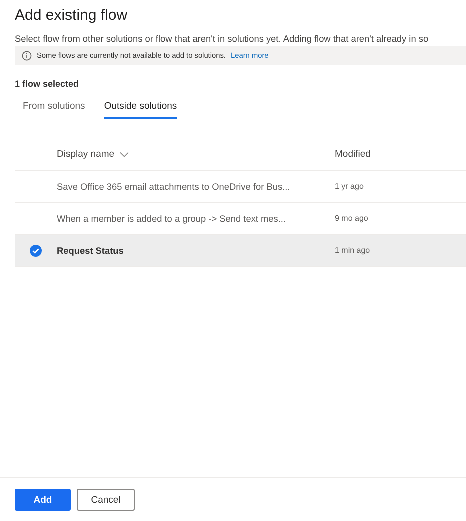 This screenshot has height=521, width=466. I want to click on column-header: Display name, so click(196, 154).